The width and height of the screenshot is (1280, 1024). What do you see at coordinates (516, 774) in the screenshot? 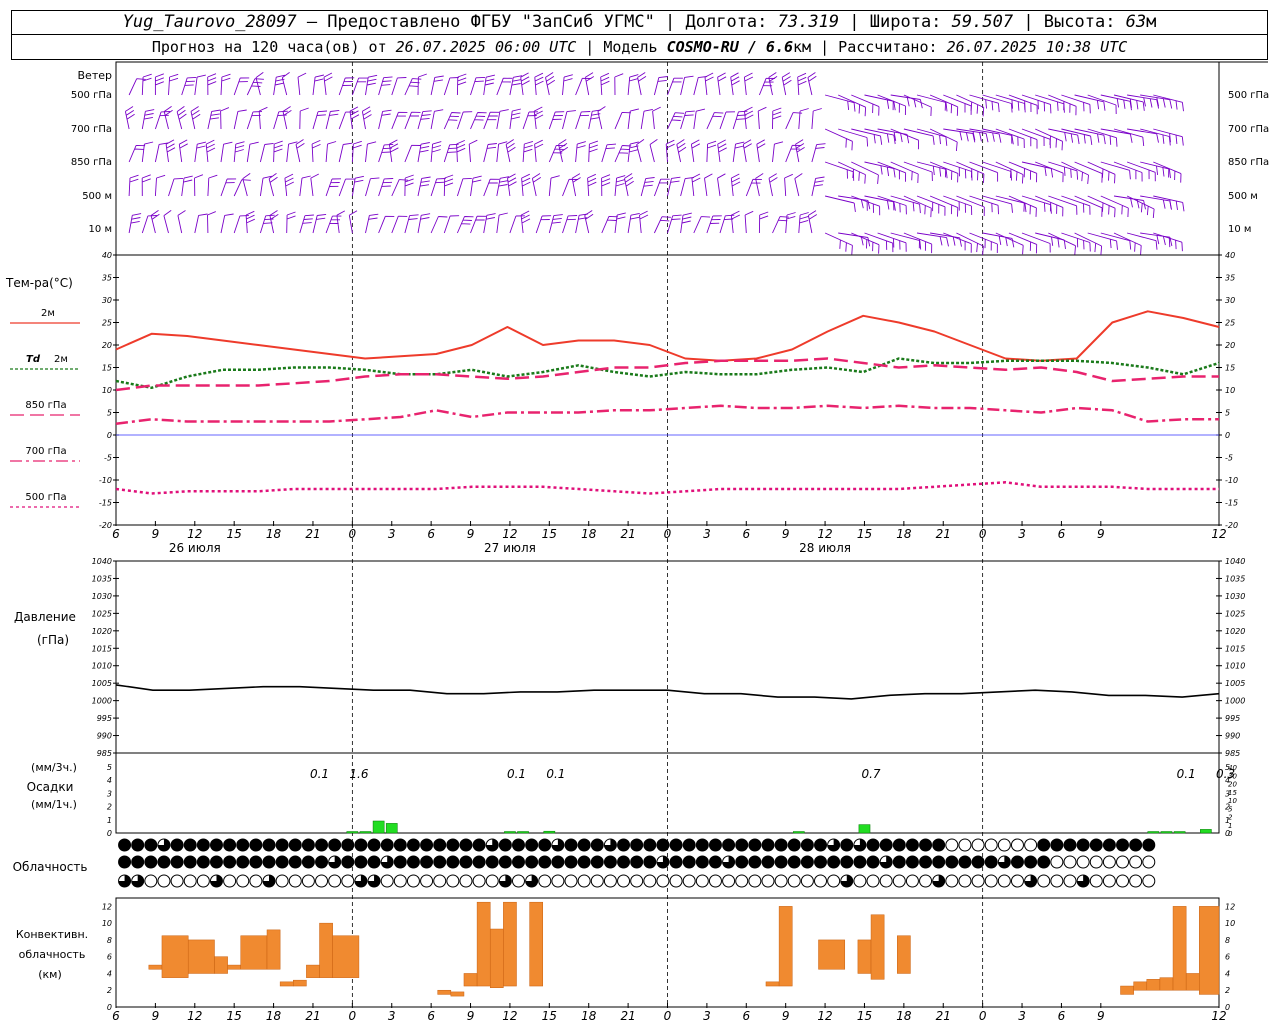
I see `precip-3h-label-2: 0.1` at bounding box center [516, 774].